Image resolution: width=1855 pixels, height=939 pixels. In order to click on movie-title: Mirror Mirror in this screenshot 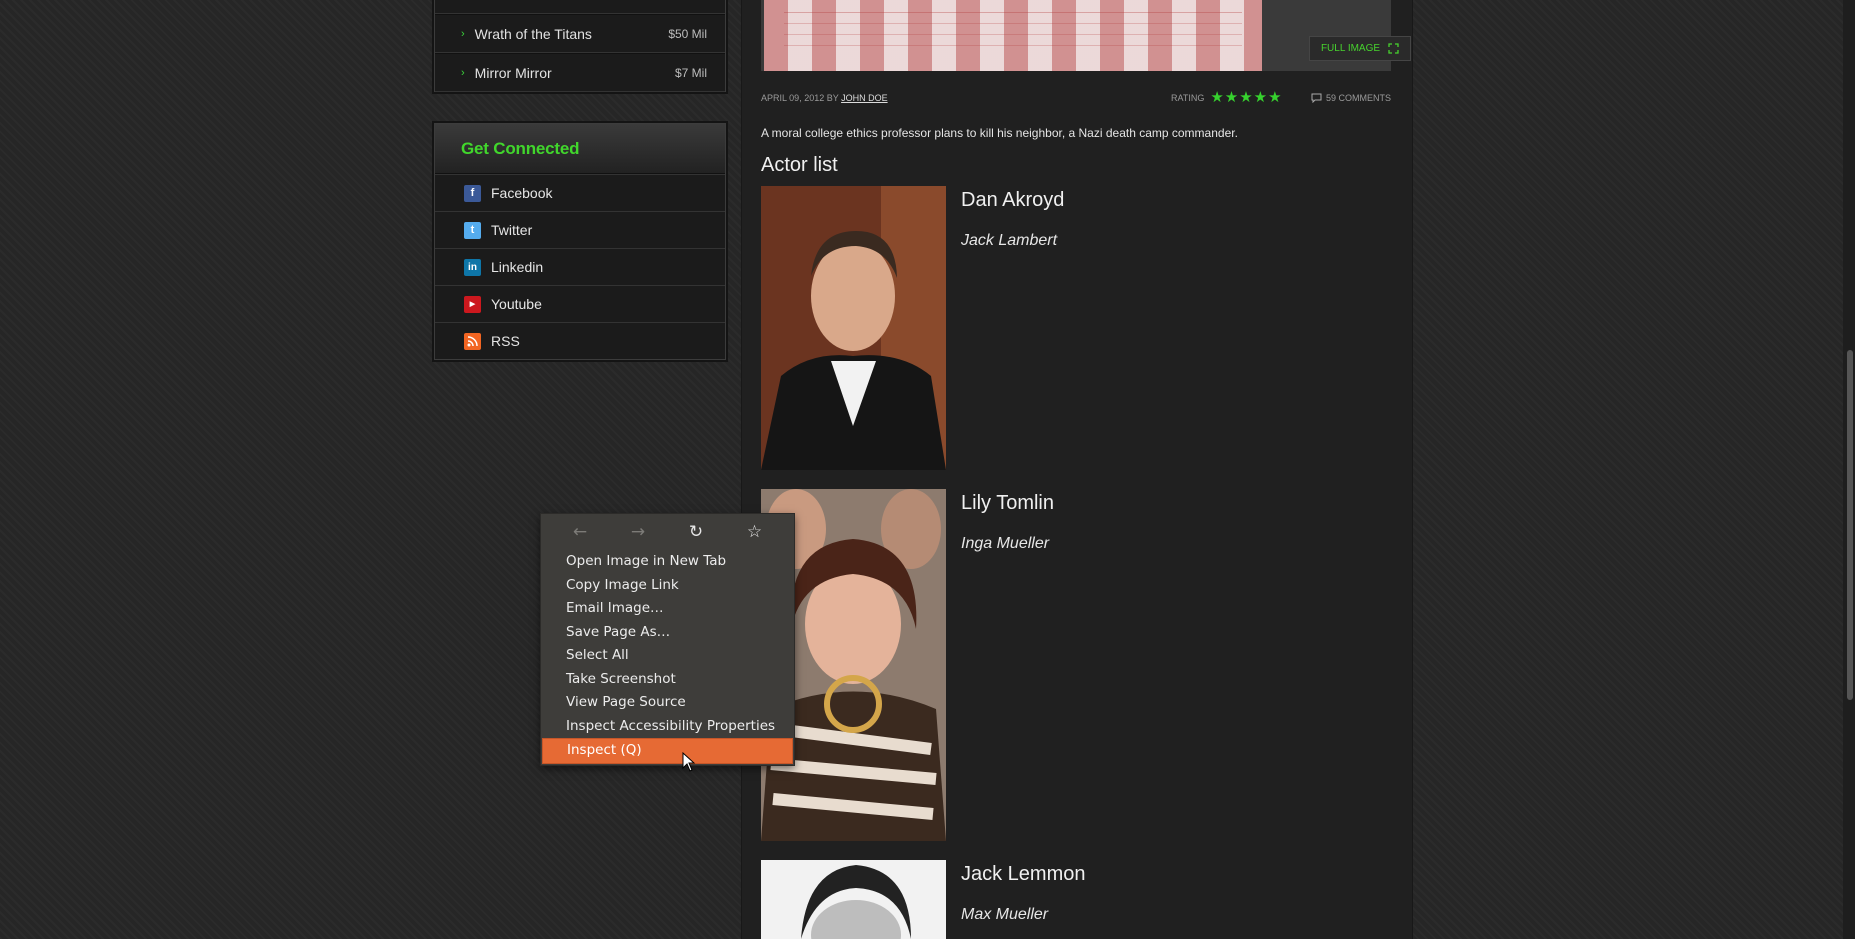, I will do `click(513, 72)`.